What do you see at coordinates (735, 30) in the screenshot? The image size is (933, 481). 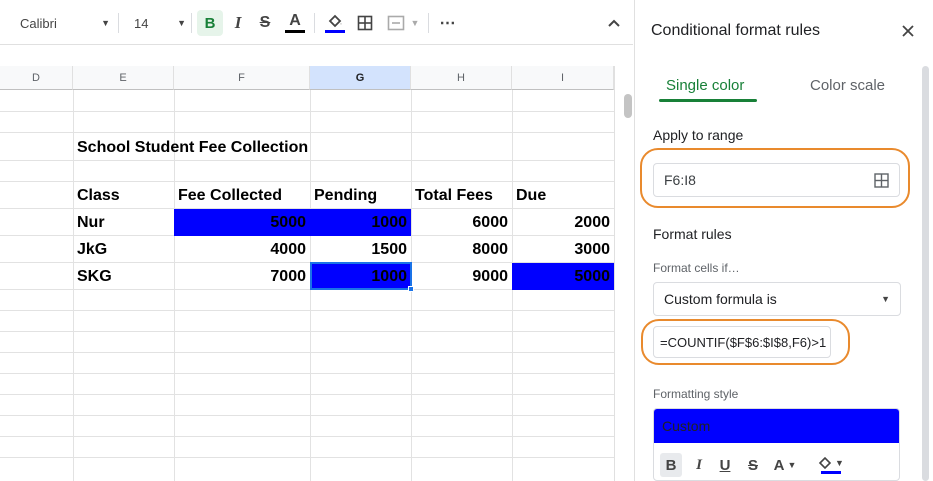 I see `panel-title: Conditional format rules` at bounding box center [735, 30].